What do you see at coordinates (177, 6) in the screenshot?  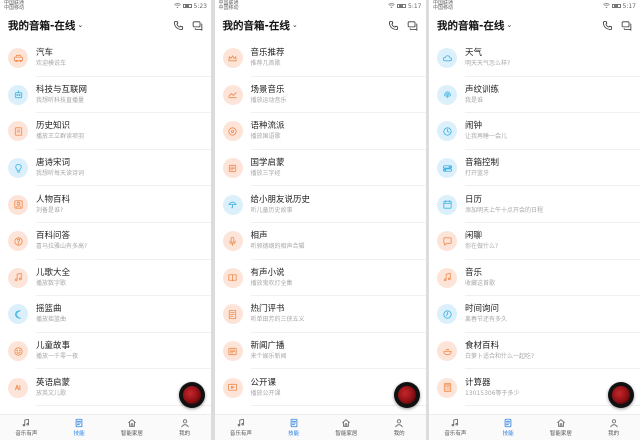 I see `wifi-icon` at bounding box center [177, 6].